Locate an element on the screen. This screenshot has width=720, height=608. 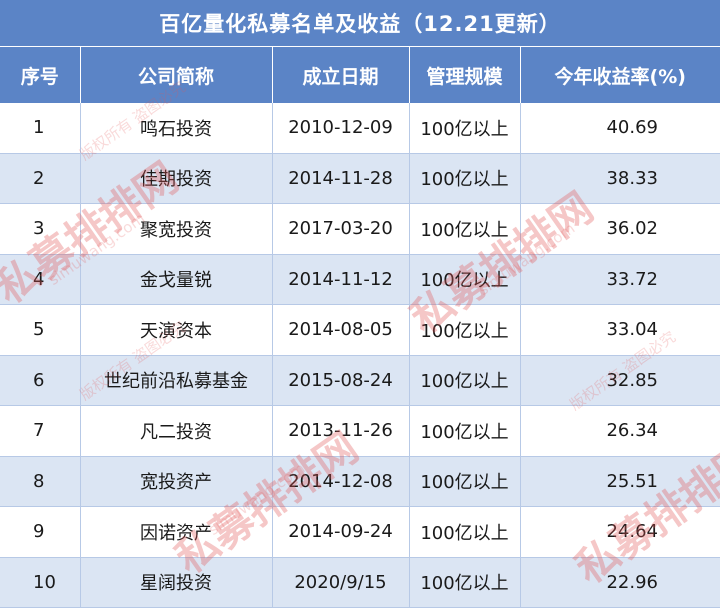
cell-founded: 2015-08-24 is located at coordinates (341, 380).